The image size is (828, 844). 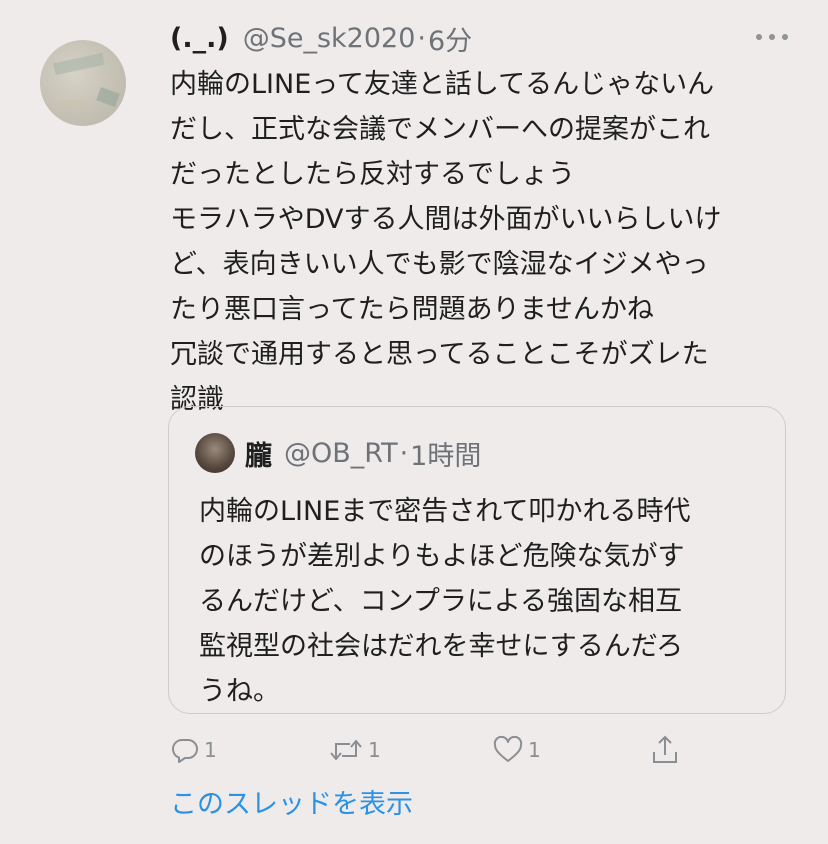 What do you see at coordinates (291, 801) in the screenshot?
I see `show-thread-link: このスレッドを表示` at bounding box center [291, 801].